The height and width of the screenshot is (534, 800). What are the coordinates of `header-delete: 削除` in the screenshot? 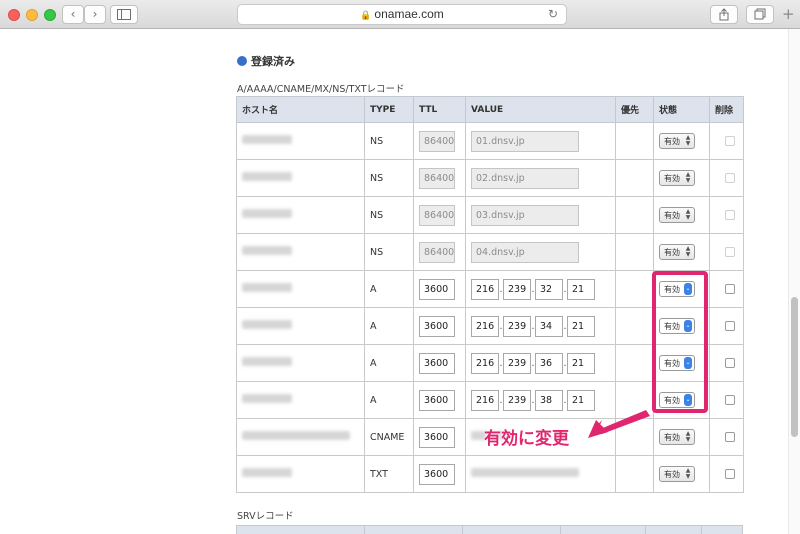 It's located at (726, 109).